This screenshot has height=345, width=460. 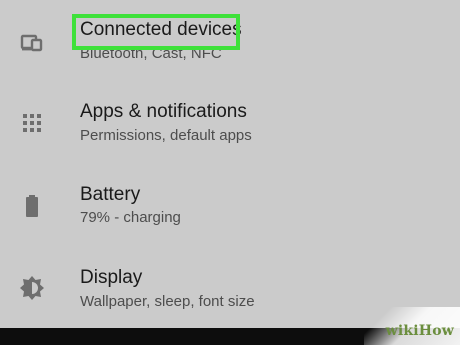 What do you see at coordinates (111, 277) in the screenshot?
I see `setting-title: Display` at bounding box center [111, 277].